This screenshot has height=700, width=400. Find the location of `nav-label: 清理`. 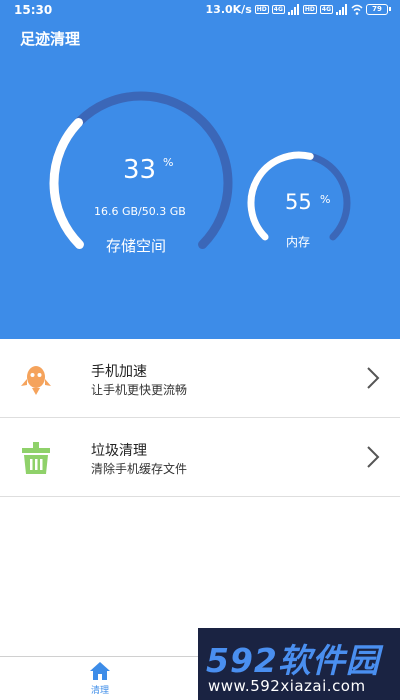

nav-label: 清理 is located at coordinates (99, 691).